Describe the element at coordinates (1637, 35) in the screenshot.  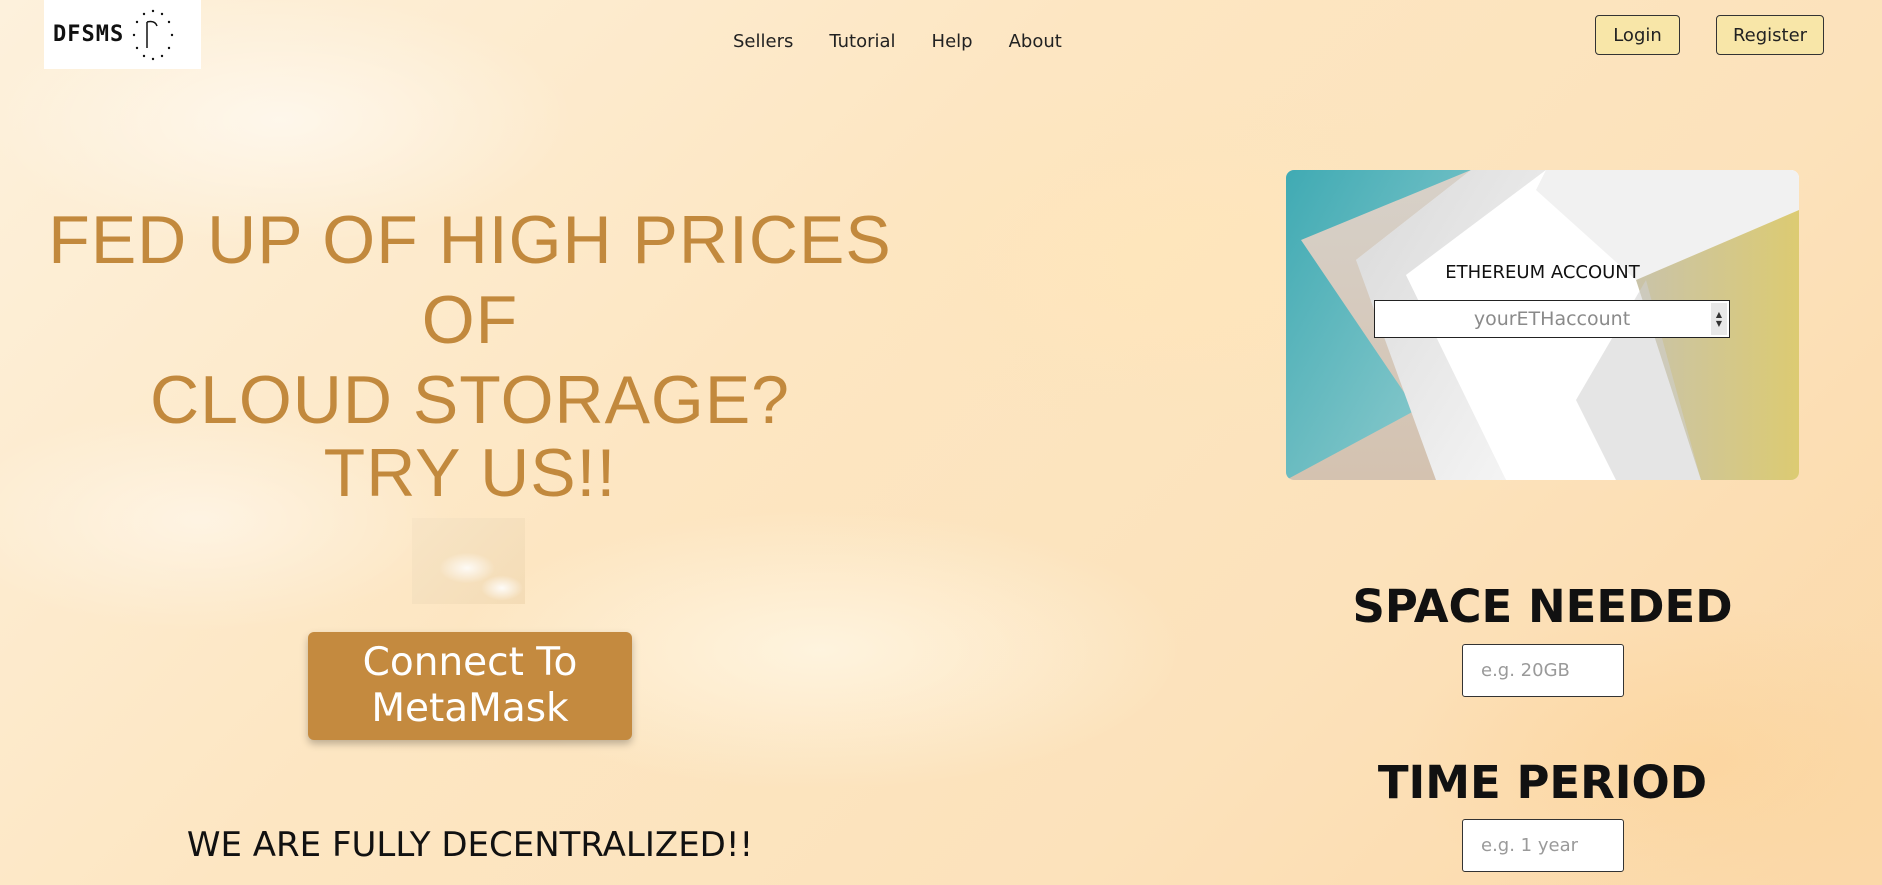
I see `login-button: Login` at that location.